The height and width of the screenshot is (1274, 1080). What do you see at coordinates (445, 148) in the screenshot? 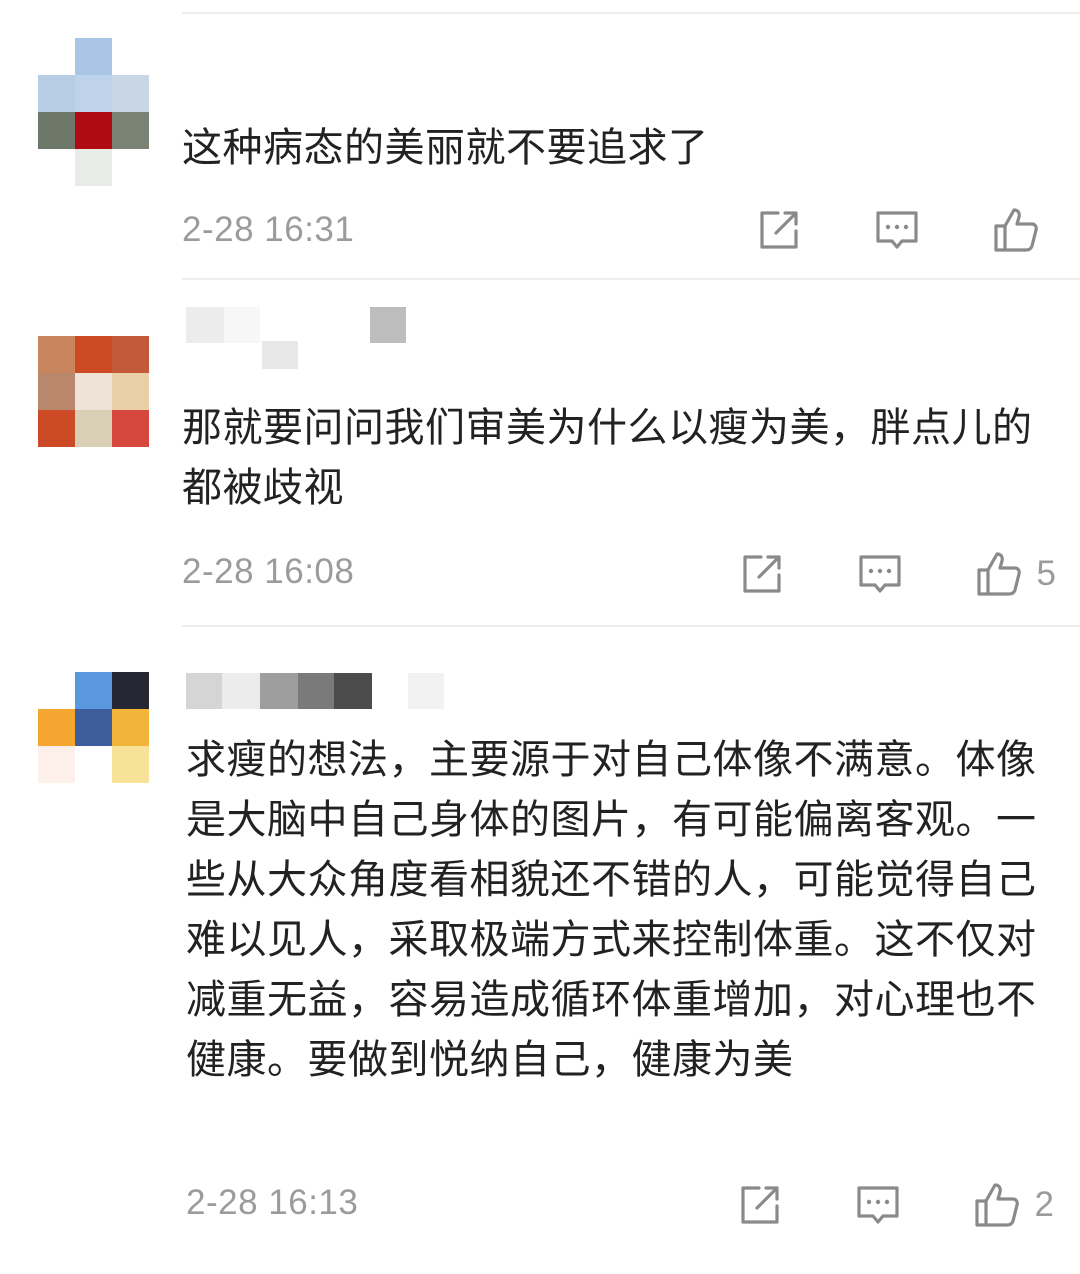
I see `comment-text: 这种病态的美丽就不要追求了` at bounding box center [445, 148].